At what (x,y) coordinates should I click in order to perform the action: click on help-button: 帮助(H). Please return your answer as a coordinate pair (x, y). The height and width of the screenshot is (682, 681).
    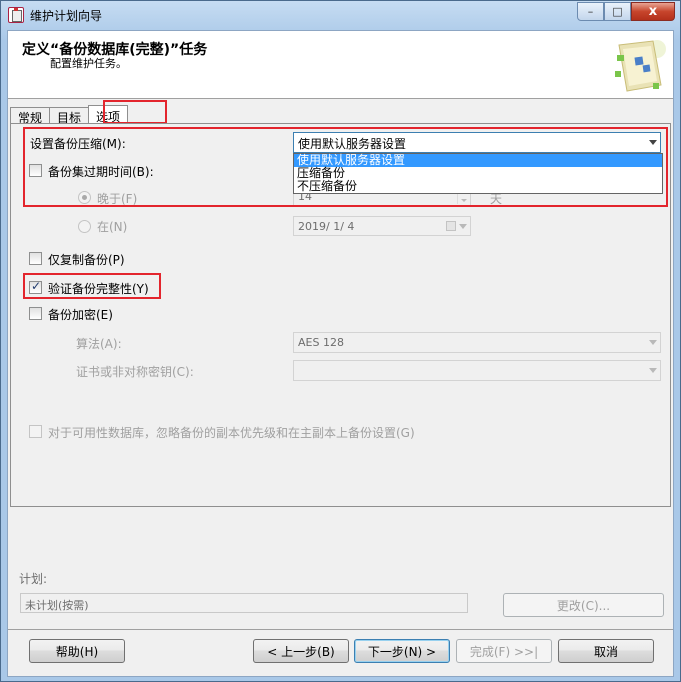
    Looking at the image, I should click on (77, 651).